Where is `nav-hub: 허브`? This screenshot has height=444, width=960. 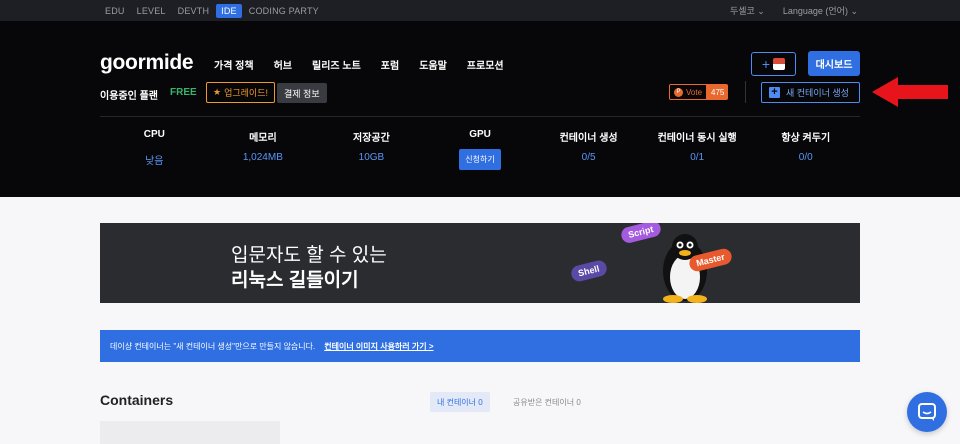
nav-hub: 허브 is located at coordinates (283, 64).